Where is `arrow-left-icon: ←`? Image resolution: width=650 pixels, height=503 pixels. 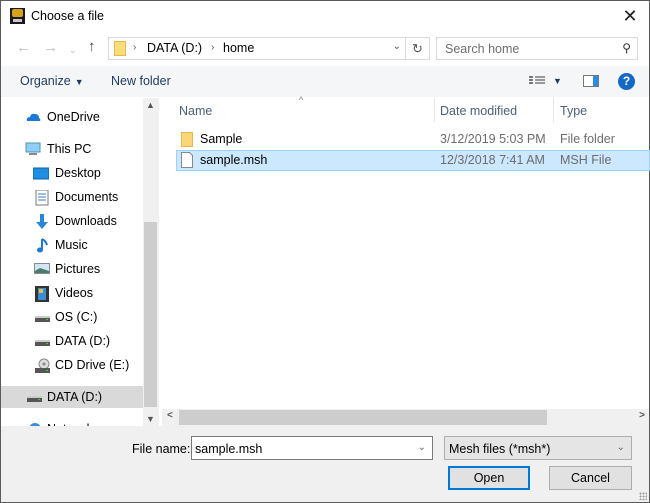
arrow-left-icon: ← is located at coordinates (23, 47).